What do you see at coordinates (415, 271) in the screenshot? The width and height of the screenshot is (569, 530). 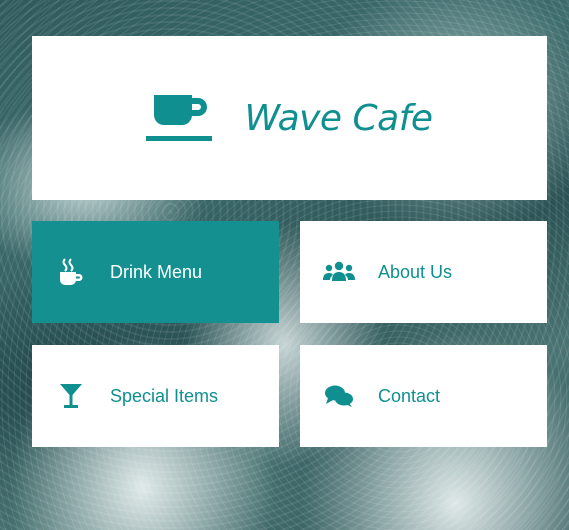 I see `nav-label: About Us` at bounding box center [415, 271].